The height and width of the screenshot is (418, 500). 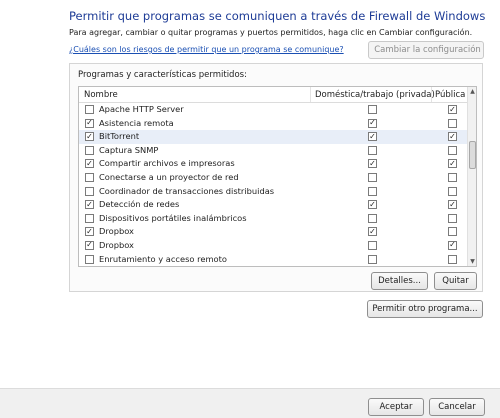 I want to click on scroll-thumb, so click(x=472, y=155).